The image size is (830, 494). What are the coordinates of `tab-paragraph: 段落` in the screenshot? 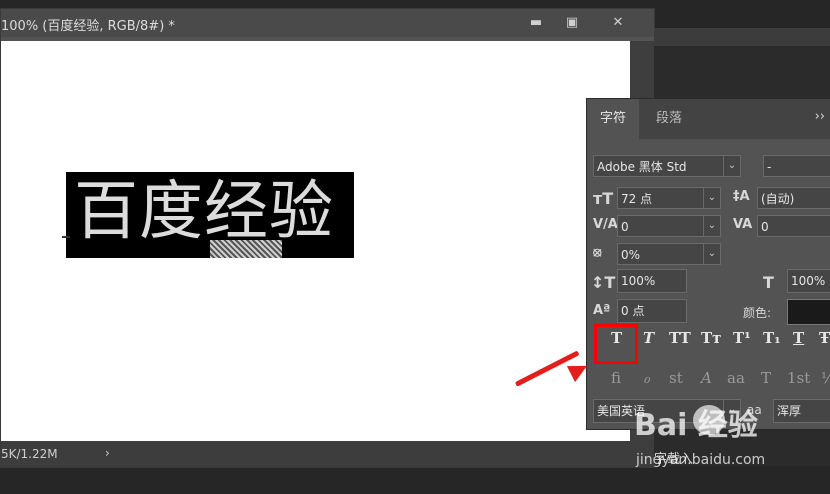 It's located at (669, 119).